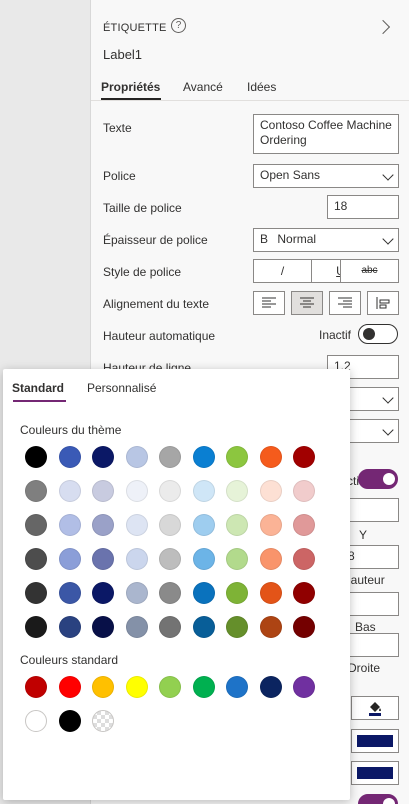 This screenshot has height=804, width=409. Describe the element at coordinates (261, 87) in the screenshot. I see `tab-ideas: Idées` at that location.